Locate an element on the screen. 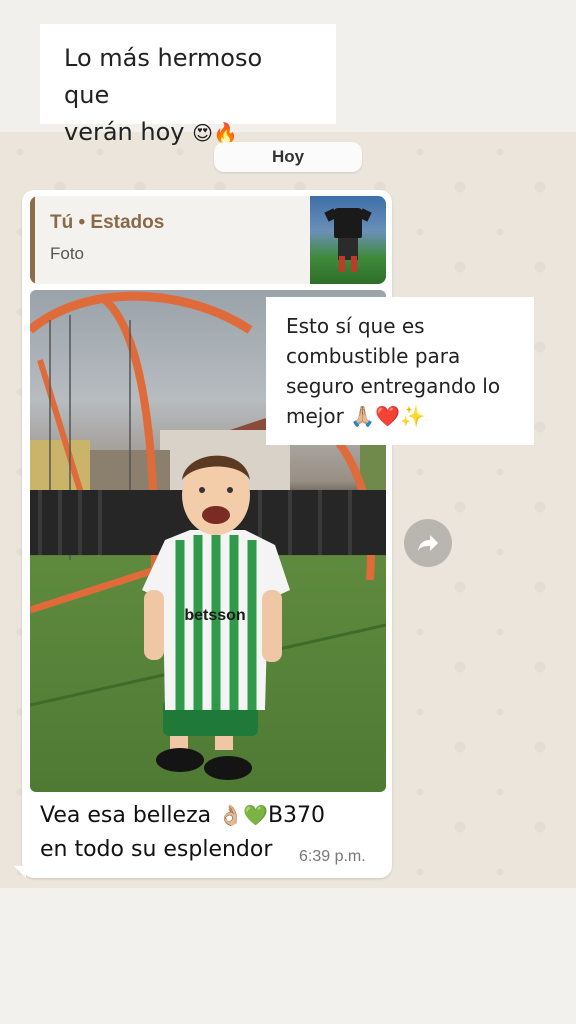 The height and width of the screenshot is (1024, 576). overlay-emojis: 🙏🏼❤️✨ is located at coordinates (387, 416).